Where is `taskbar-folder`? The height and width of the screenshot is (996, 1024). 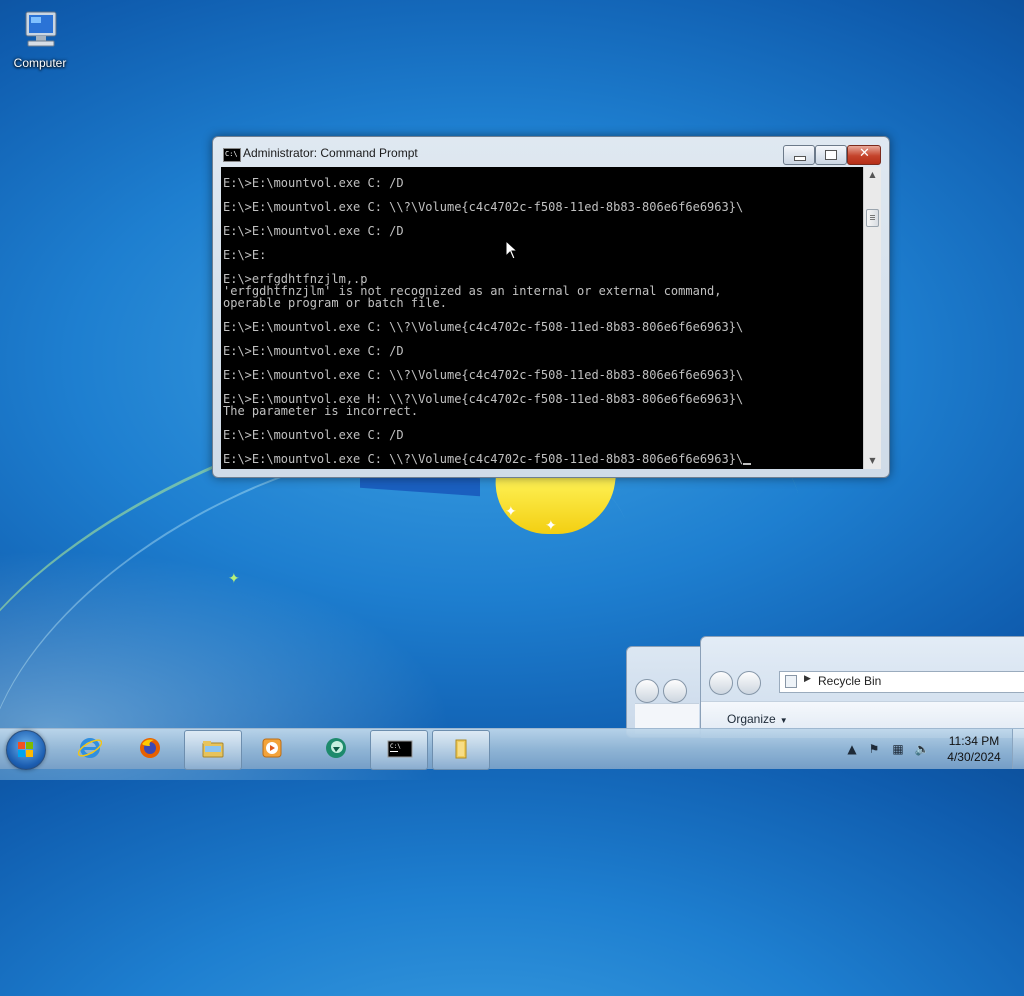
taskbar-folder is located at coordinates (461, 750).